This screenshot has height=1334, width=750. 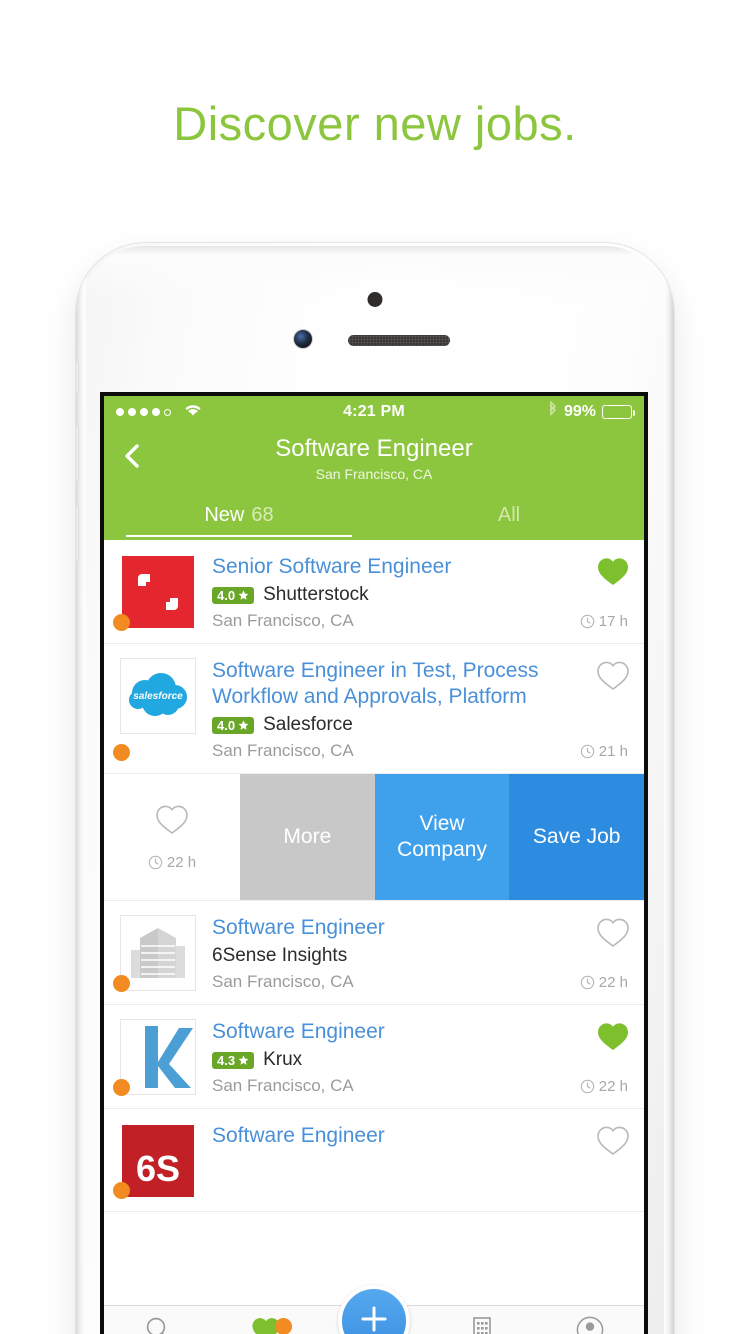 What do you see at coordinates (233, 595) in the screenshot?
I see `rating-badge: 4.0` at bounding box center [233, 595].